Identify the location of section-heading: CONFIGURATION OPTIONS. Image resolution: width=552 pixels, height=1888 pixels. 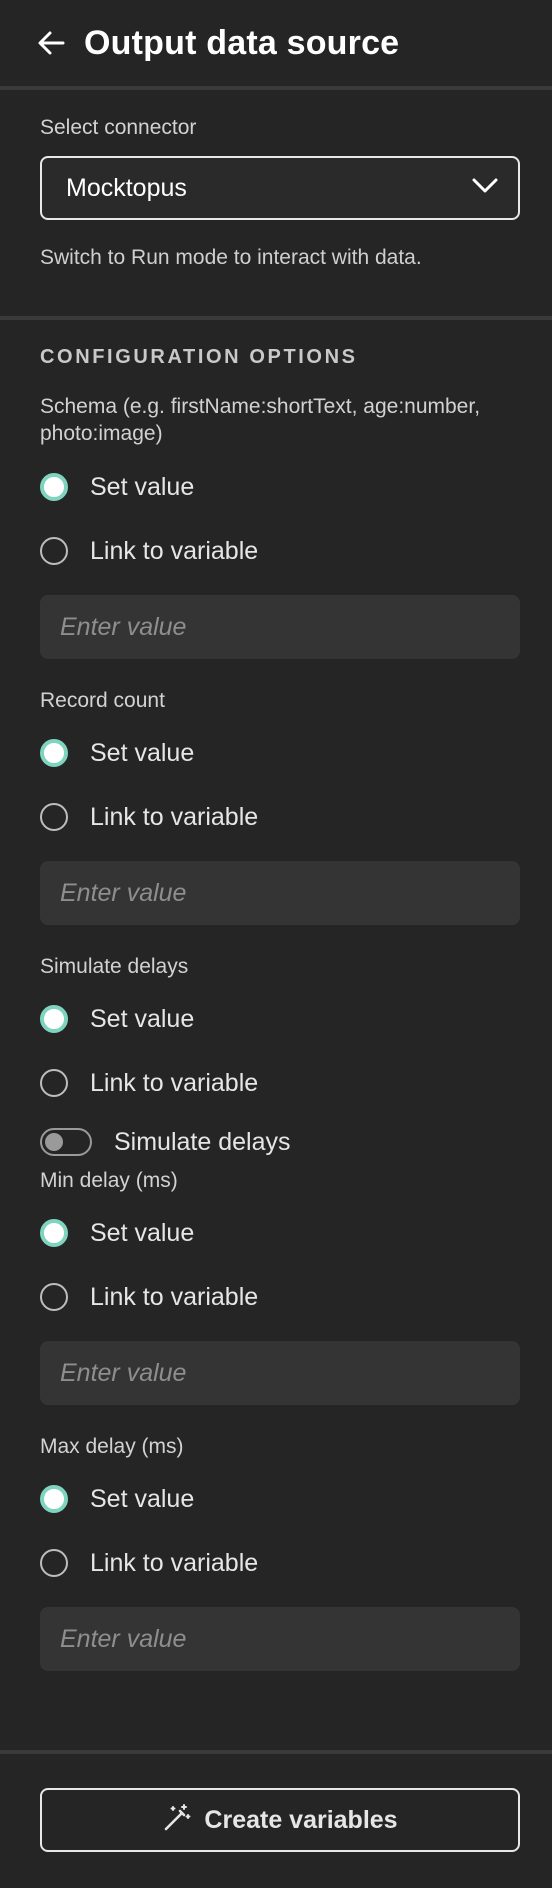
(199, 357).